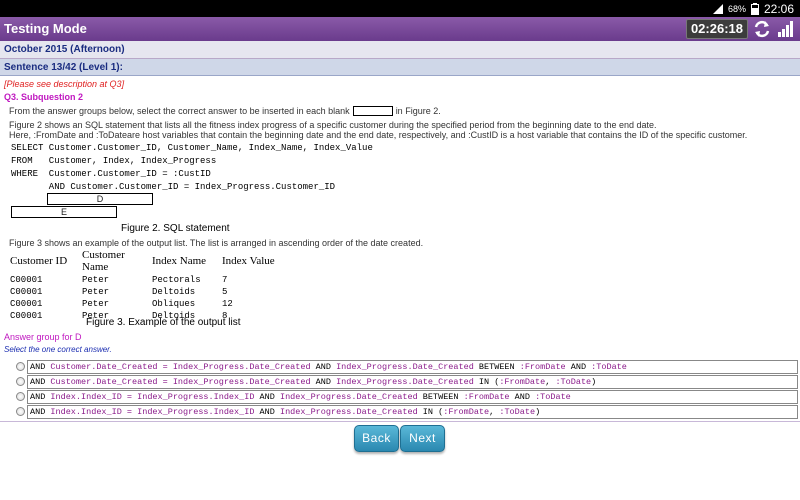  I want to click on signal-icon, so click(717, 8).